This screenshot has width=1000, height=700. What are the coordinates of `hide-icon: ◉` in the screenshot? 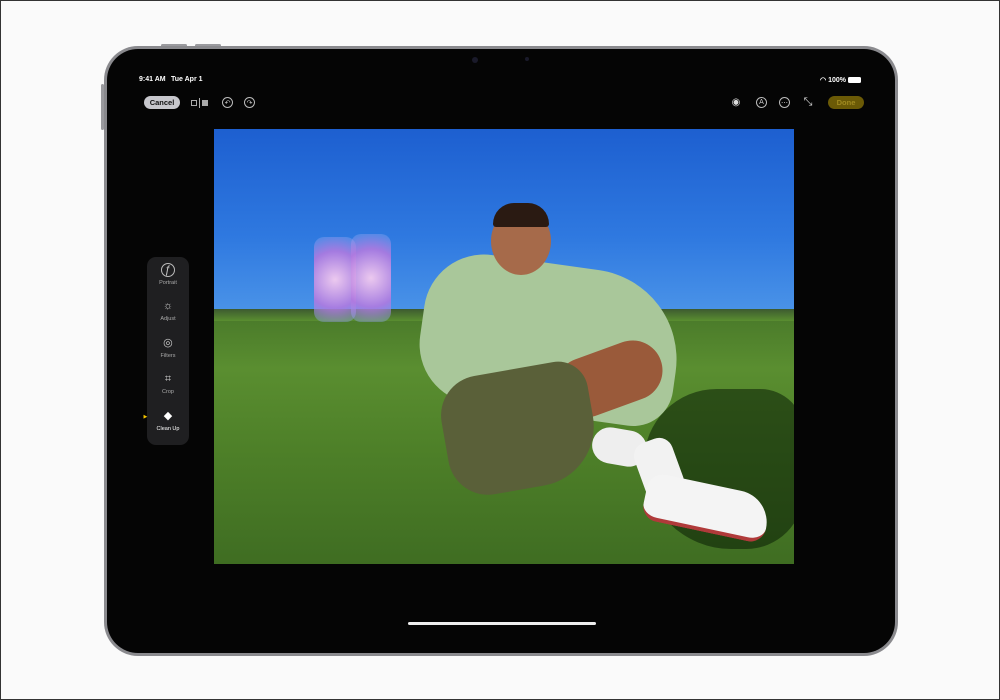 It's located at (736, 102).